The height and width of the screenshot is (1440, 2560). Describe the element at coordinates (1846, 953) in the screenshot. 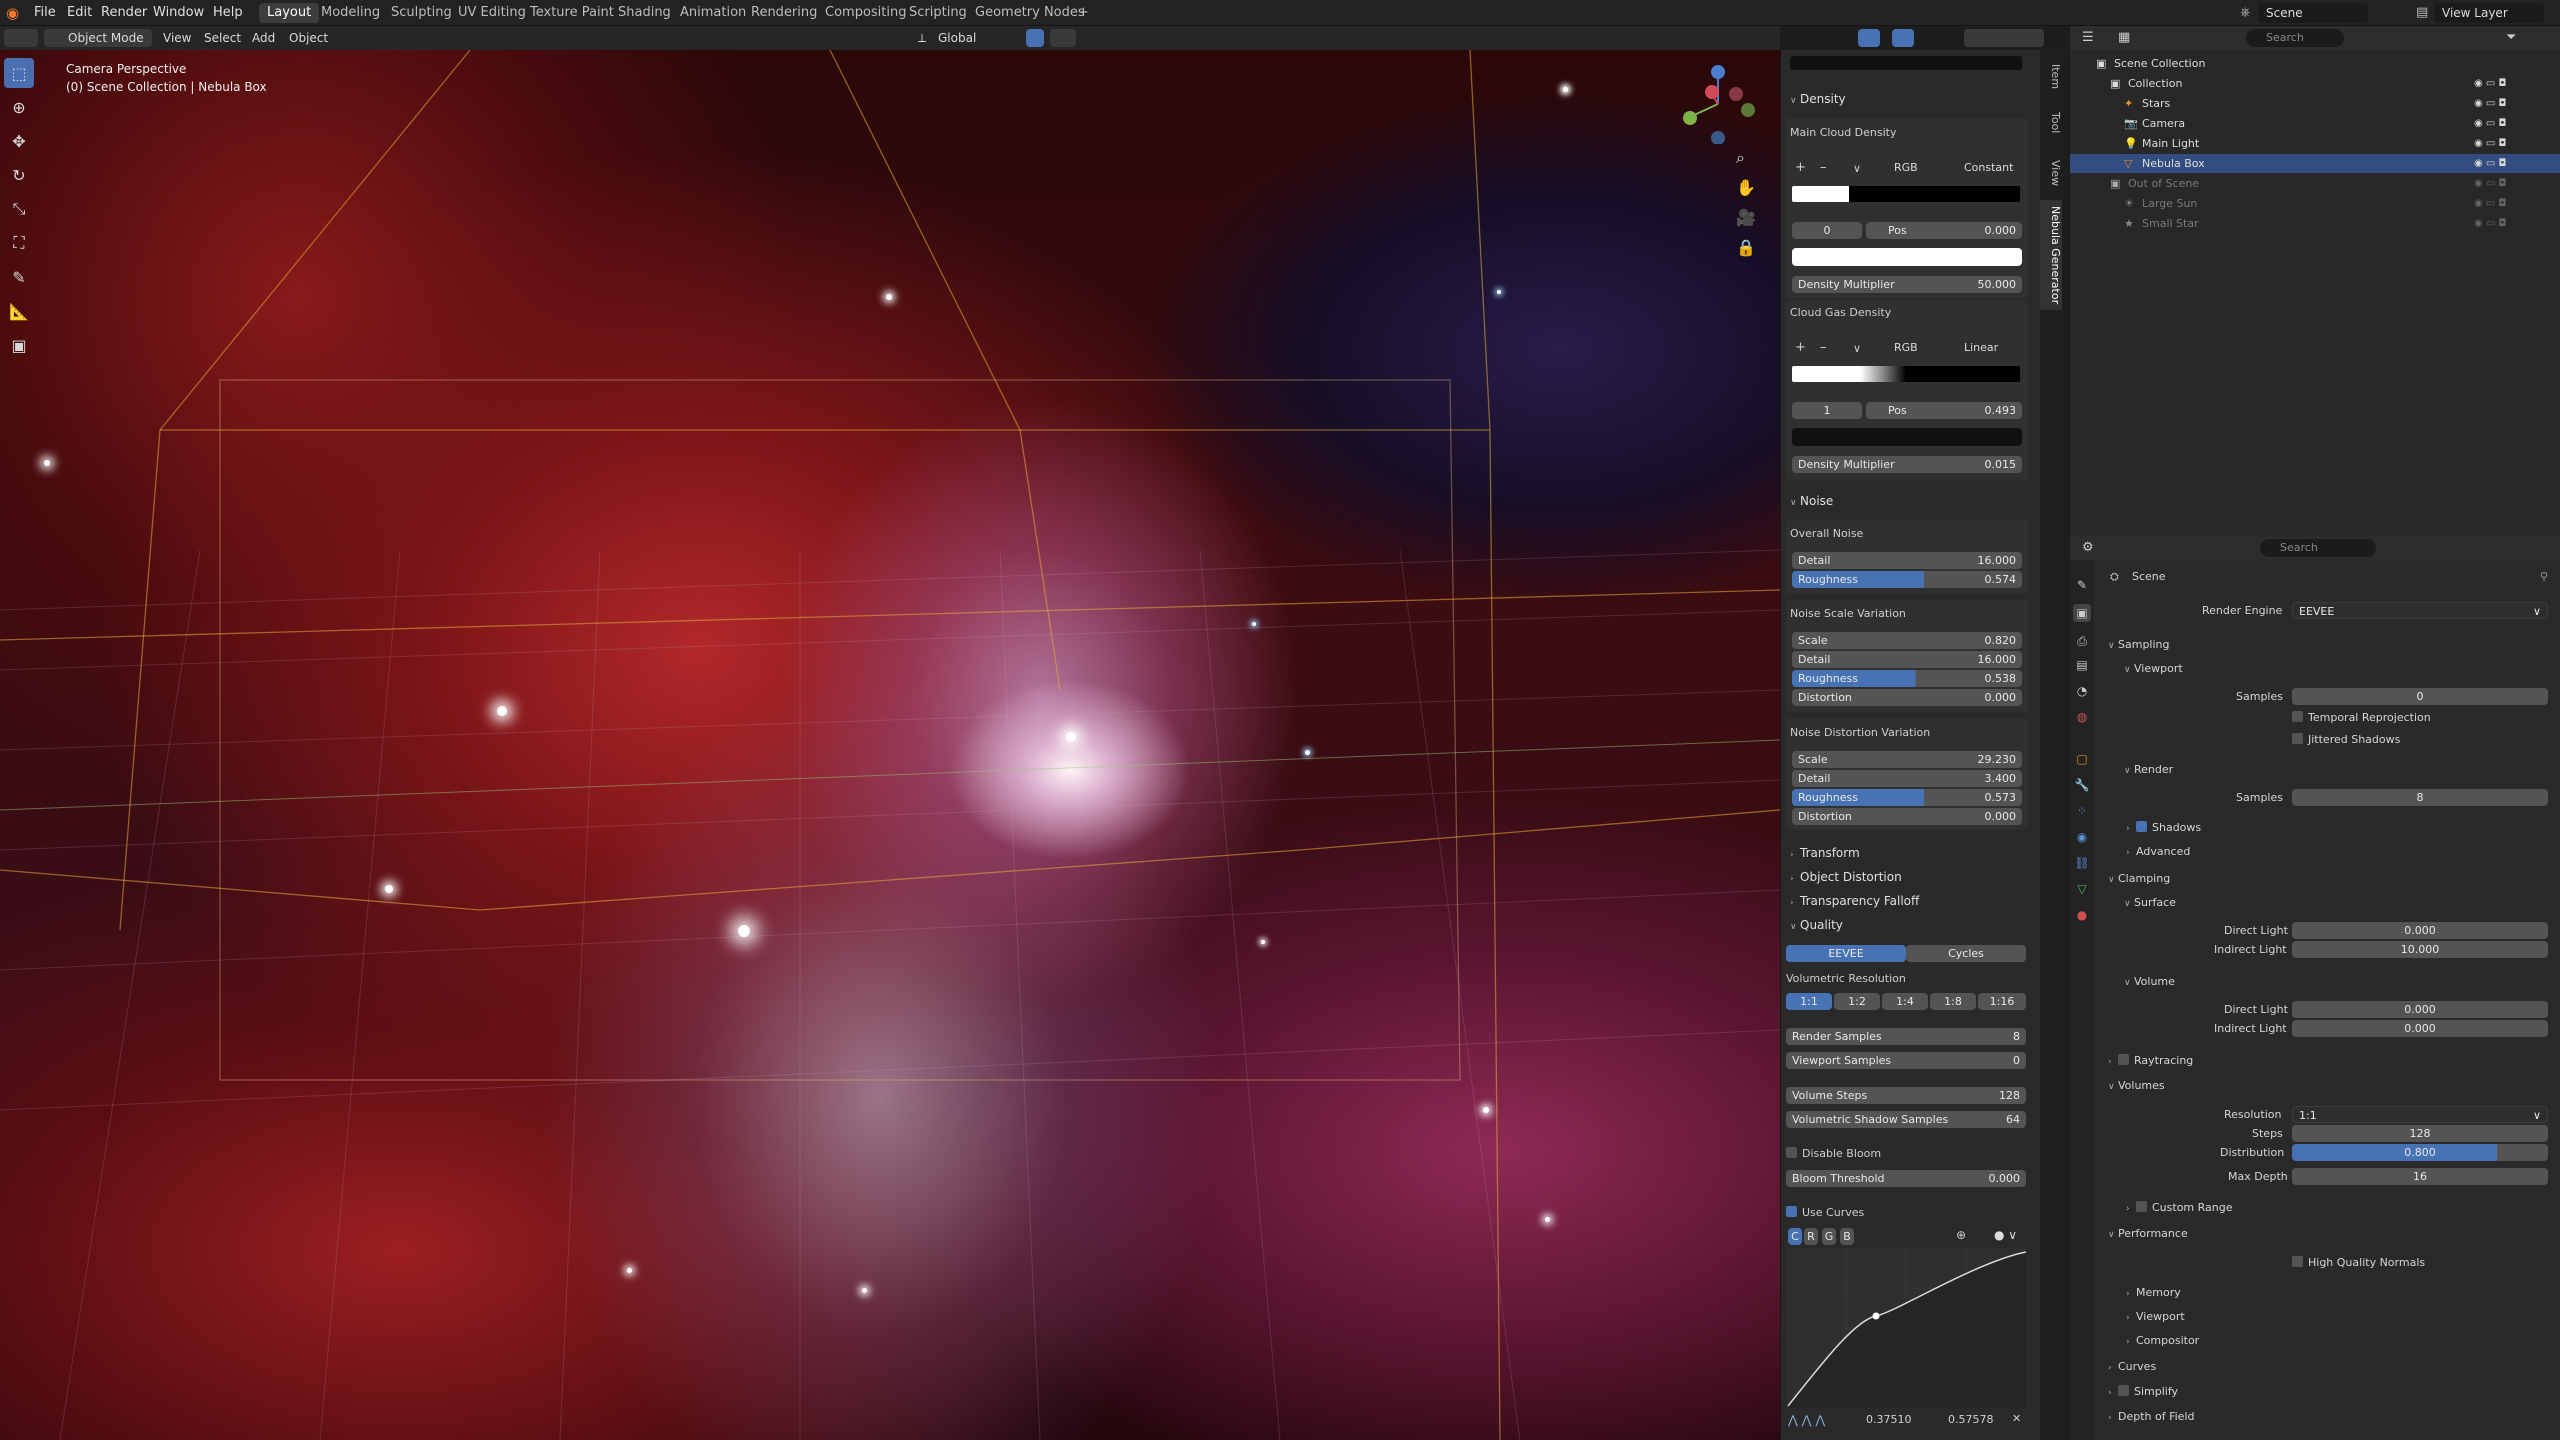

I see `engine-eevee-button: EEVEE` at that location.